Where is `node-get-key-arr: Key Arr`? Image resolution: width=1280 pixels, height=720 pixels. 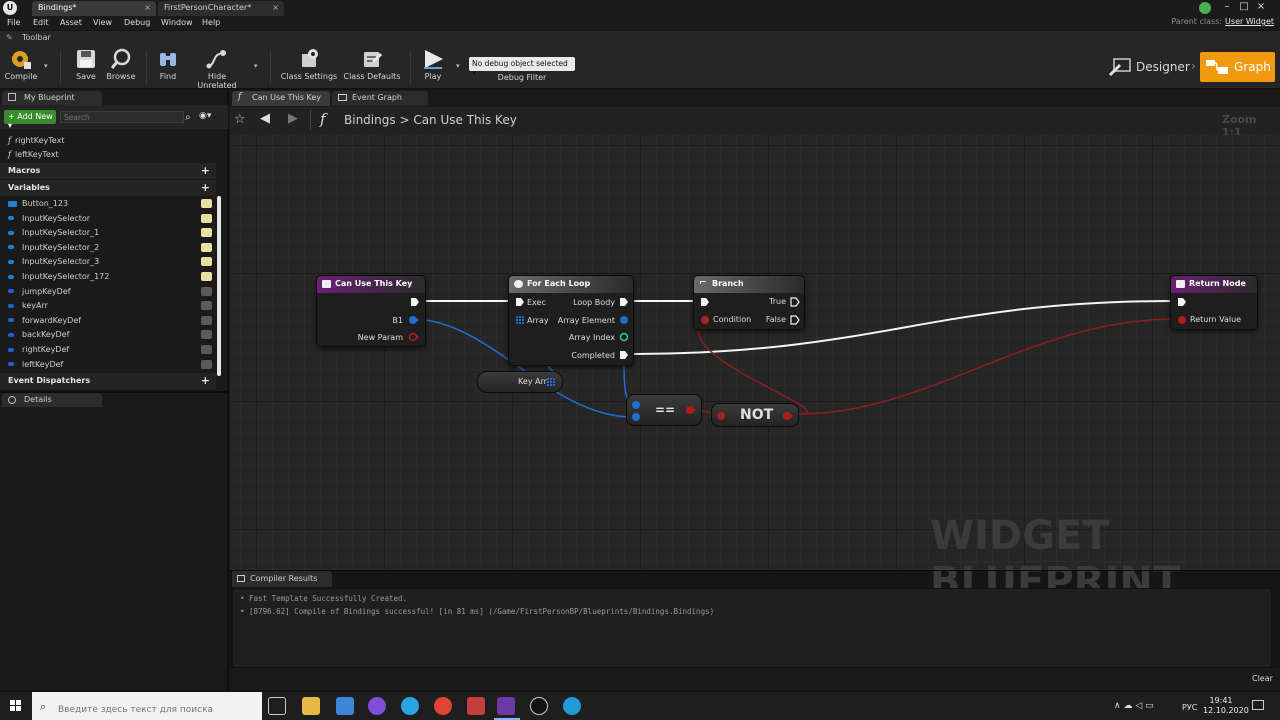 node-get-key-arr: Key Arr is located at coordinates (520, 382).